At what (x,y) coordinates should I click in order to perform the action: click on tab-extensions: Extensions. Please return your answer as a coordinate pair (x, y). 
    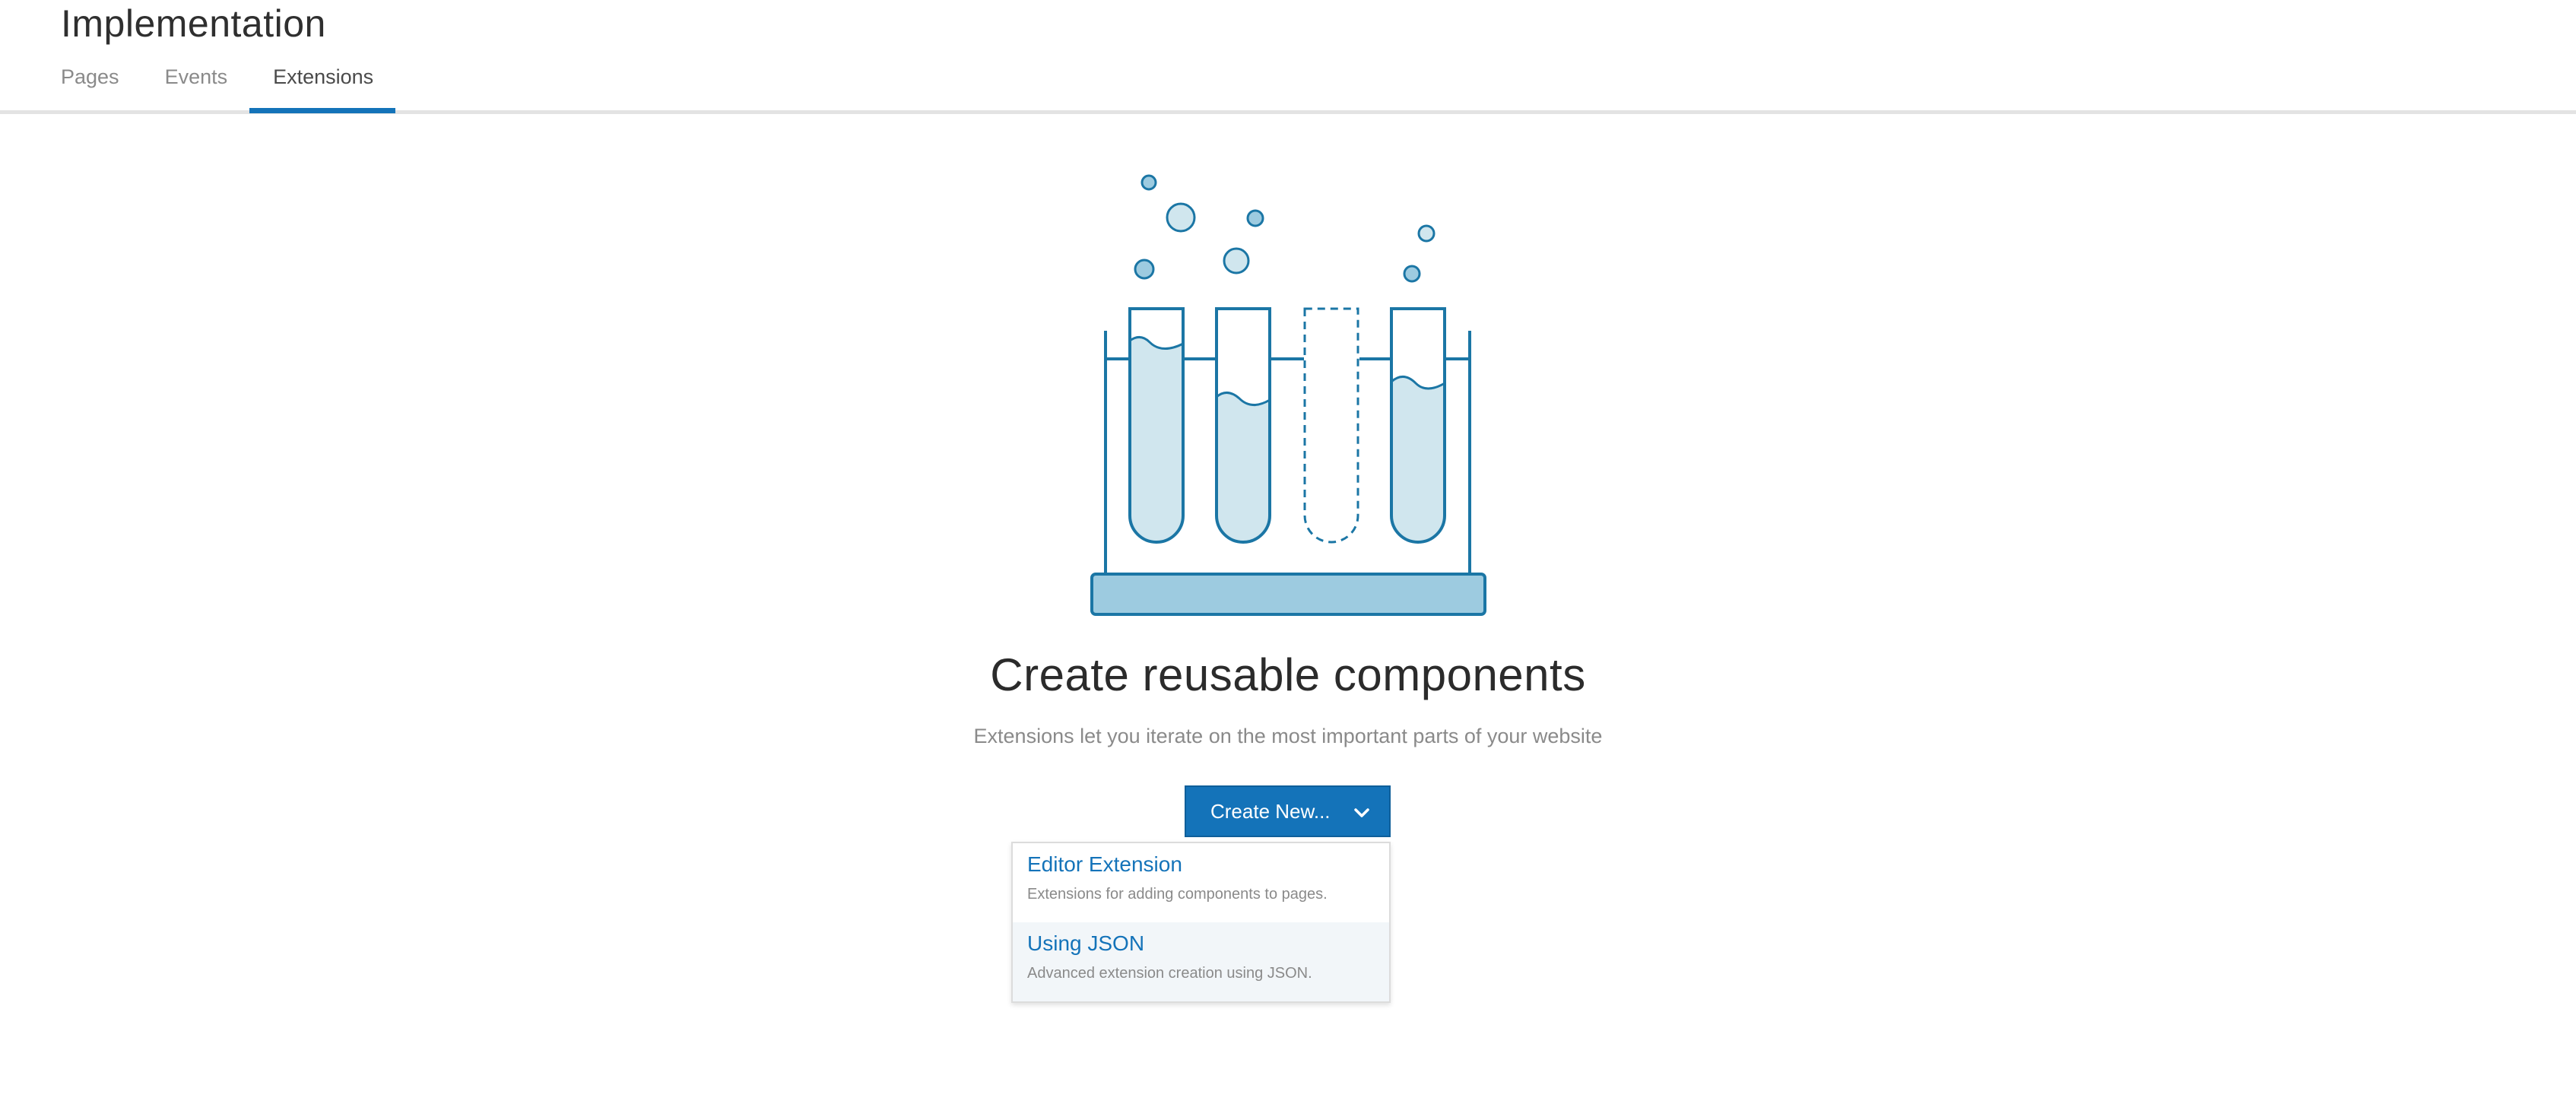
    Looking at the image, I should click on (323, 88).